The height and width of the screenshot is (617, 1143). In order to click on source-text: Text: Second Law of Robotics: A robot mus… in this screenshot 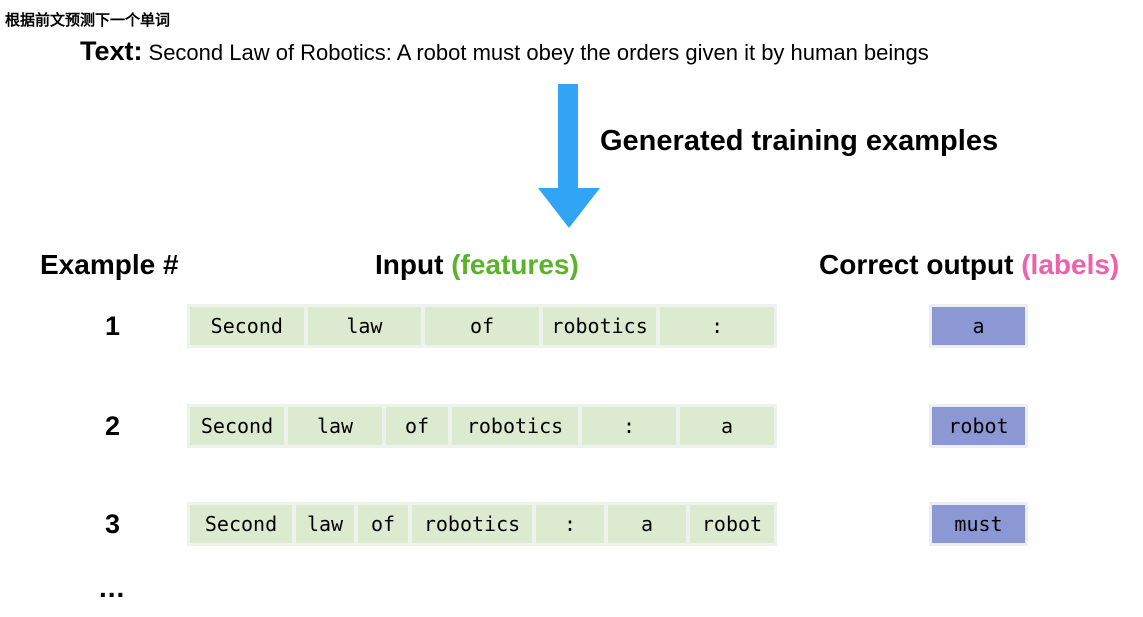, I will do `click(504, 51)`.